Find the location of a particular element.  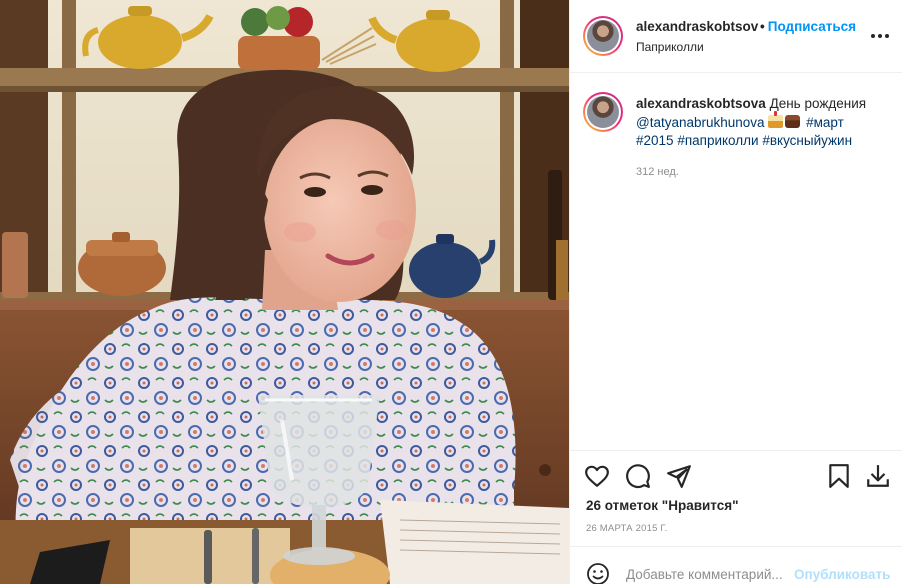

comment-form: Опубликовать is located at coordinates (736, 565).